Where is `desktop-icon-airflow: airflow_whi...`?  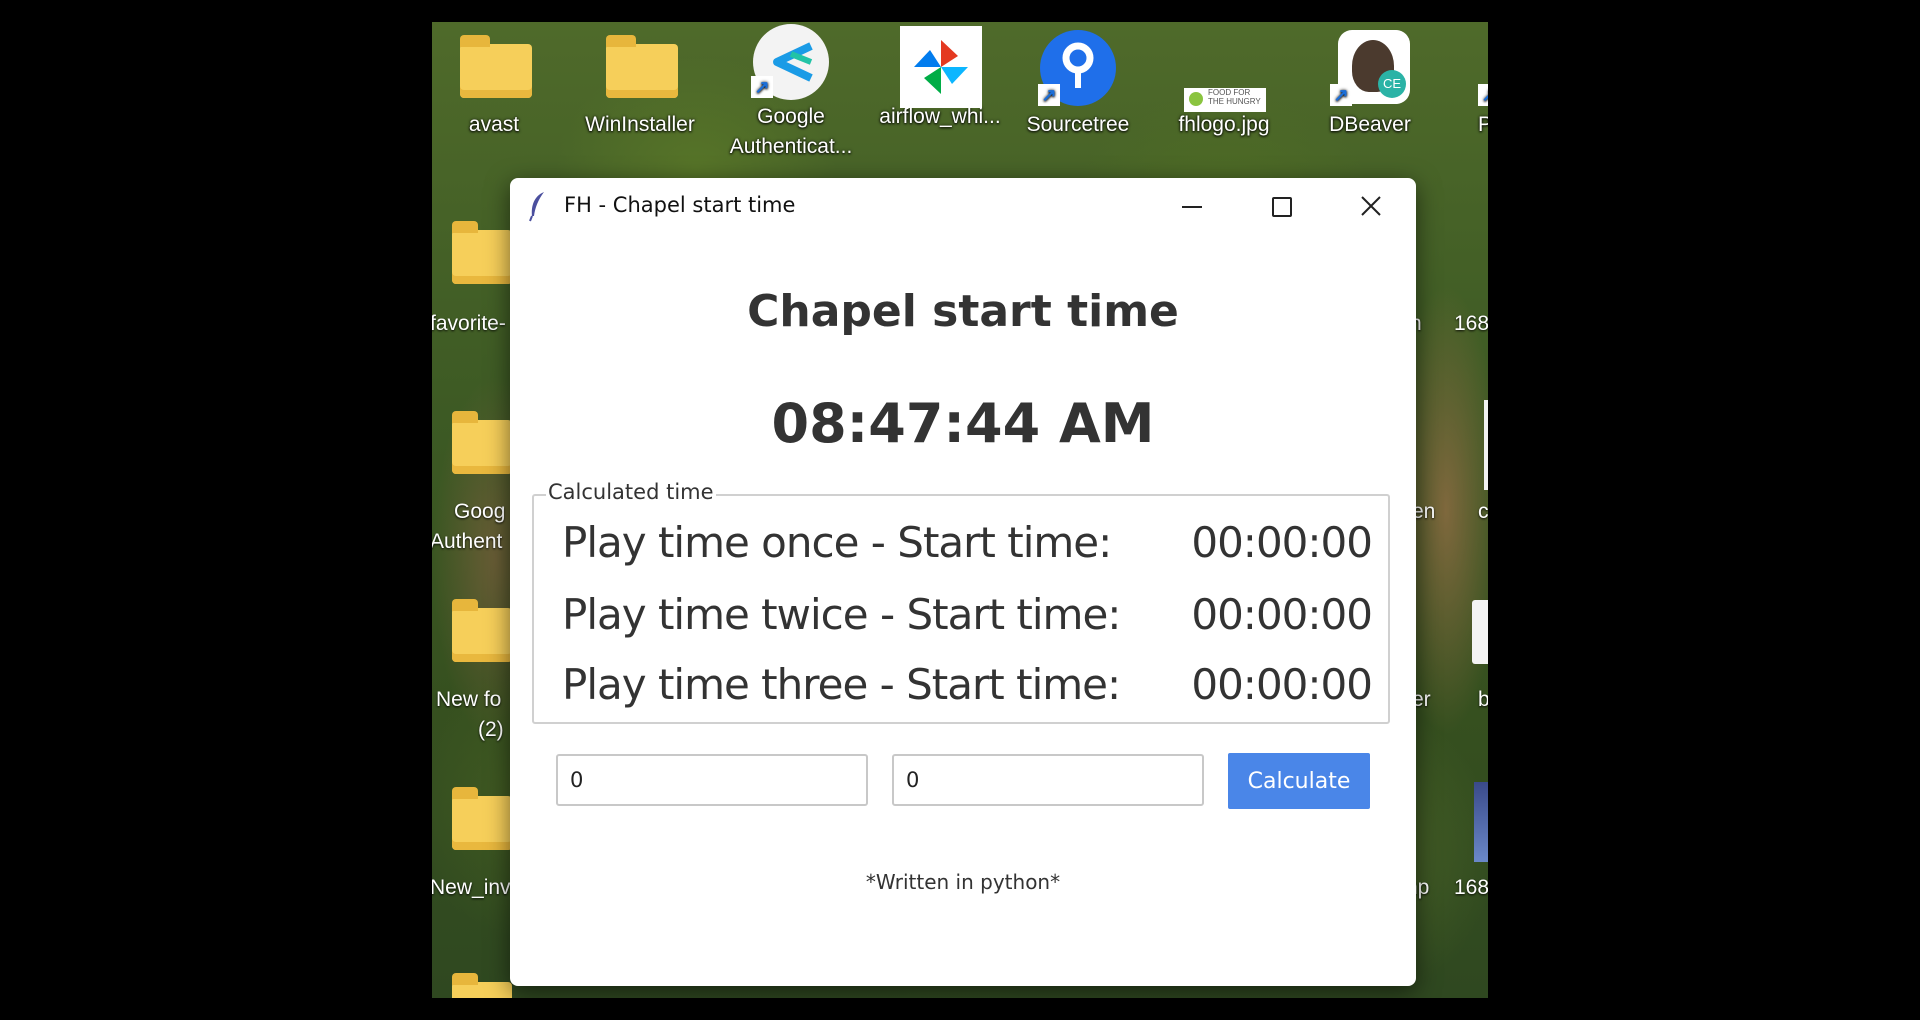
desktop-icon-airflow: airflow_whi... is located at coordinates (940, 77).